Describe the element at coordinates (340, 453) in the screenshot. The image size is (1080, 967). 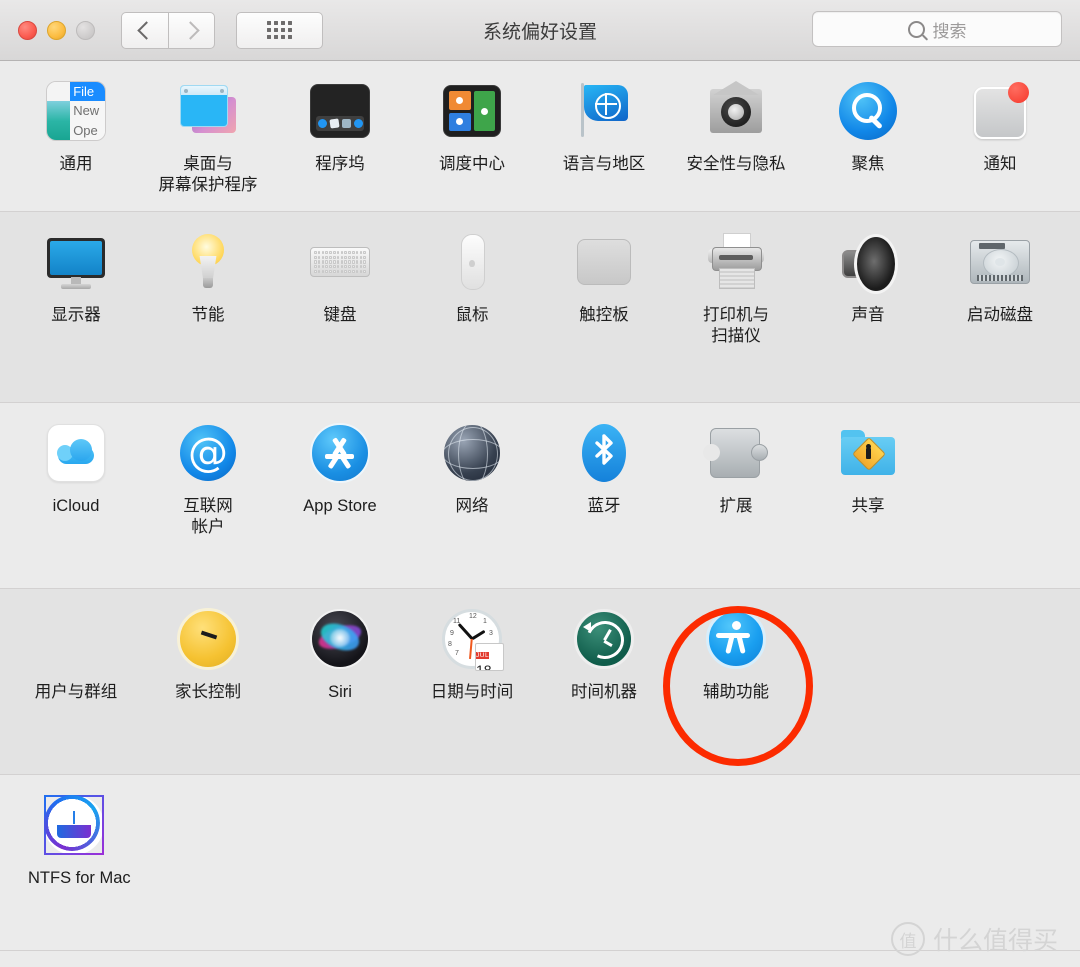
I see `app-store-icon` at that location.